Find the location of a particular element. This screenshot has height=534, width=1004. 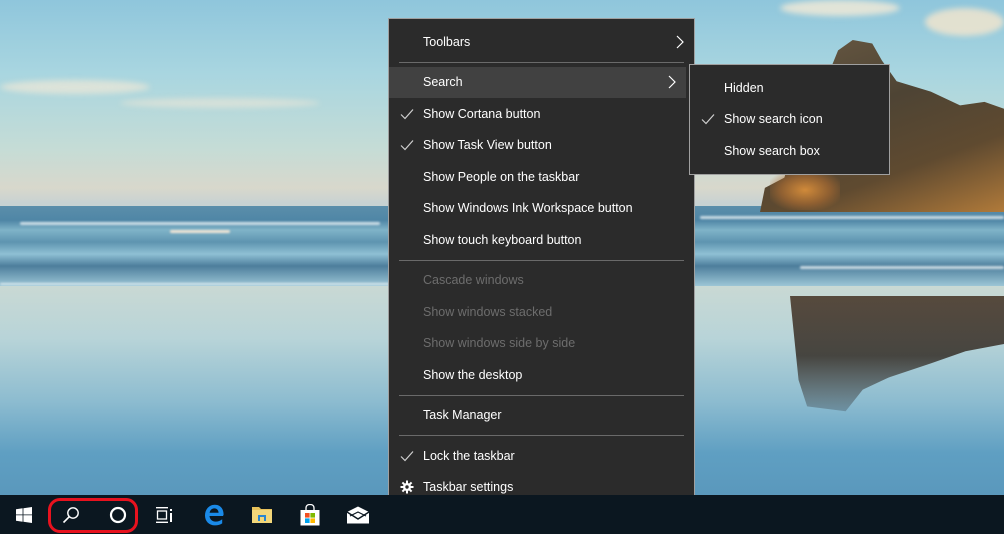

menu-item-label: Show search icon is located at coordinates (773, 119).